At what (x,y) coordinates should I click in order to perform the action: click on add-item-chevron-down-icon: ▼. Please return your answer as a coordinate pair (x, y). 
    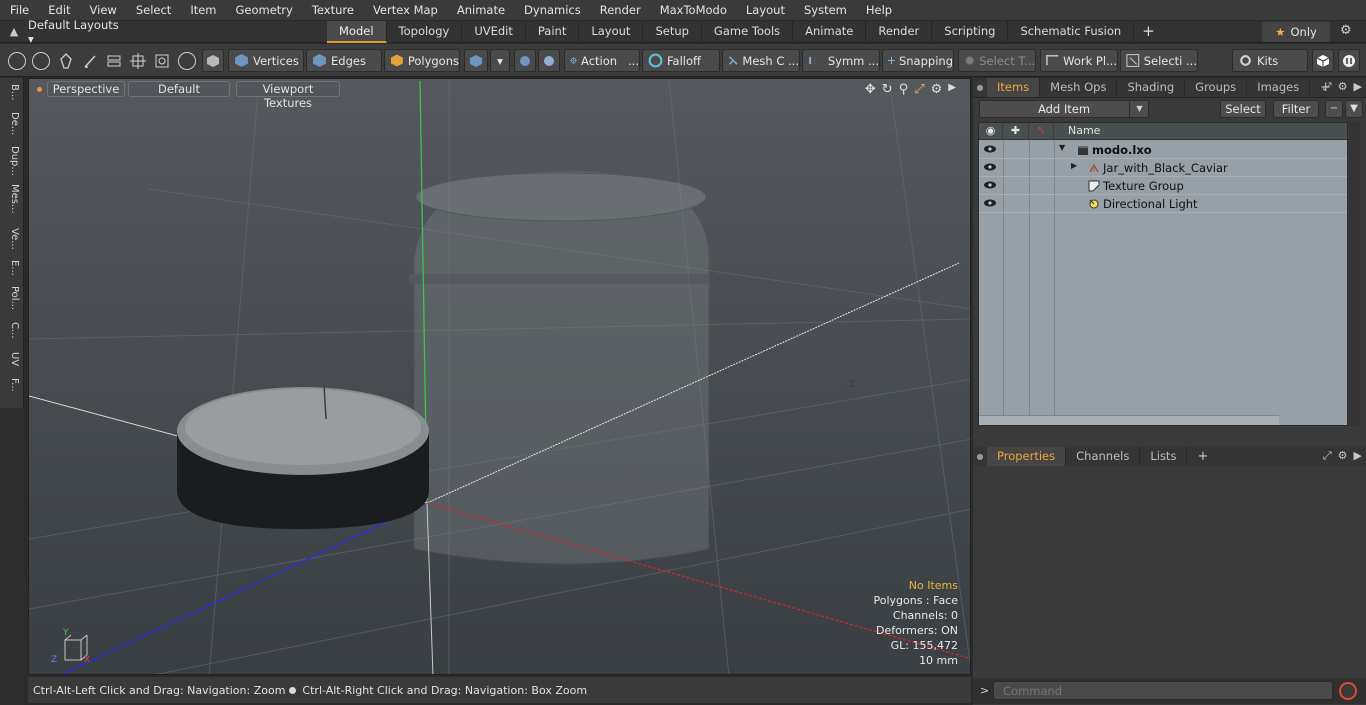
    Looking at the image, I should click on (1139, 109).